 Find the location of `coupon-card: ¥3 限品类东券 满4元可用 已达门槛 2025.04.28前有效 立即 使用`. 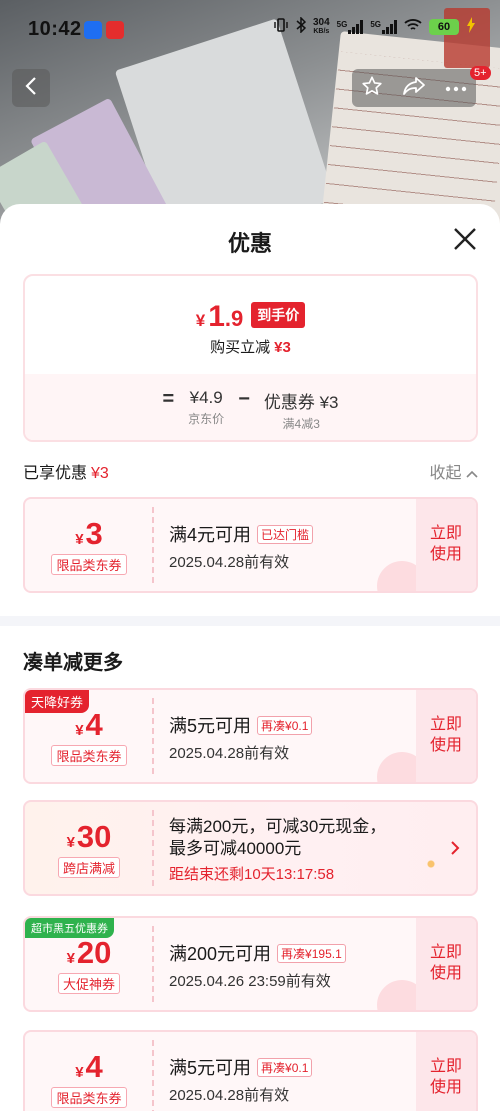

coupon-card: ¥3 限品类东券 满4元可用 已达门槛 2025.04.28前有效 立即 使用 is located at coordinates (250, 545).